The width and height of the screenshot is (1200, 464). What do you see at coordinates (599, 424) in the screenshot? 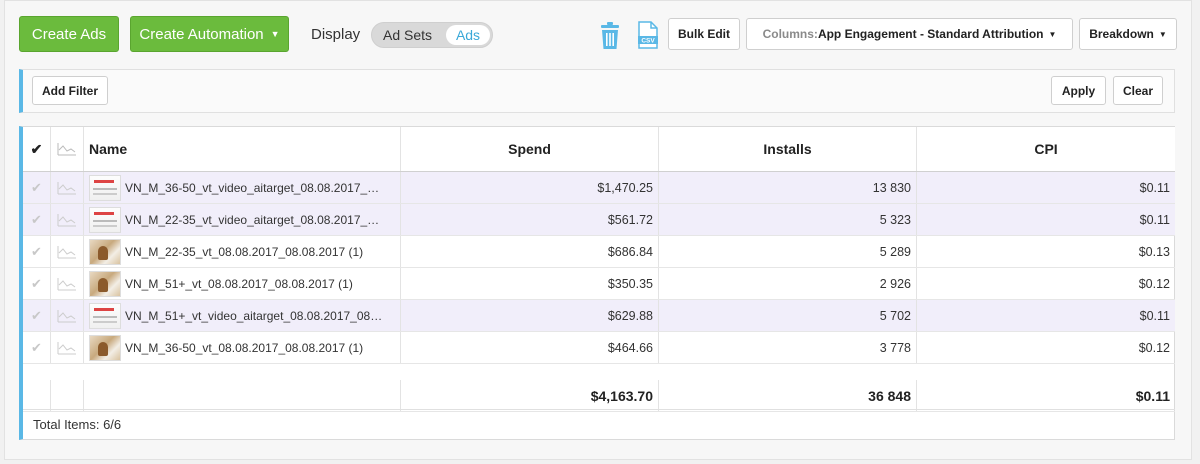
I see `total-items-label: Total Items: 6/6` at bounding box center [599, 424].